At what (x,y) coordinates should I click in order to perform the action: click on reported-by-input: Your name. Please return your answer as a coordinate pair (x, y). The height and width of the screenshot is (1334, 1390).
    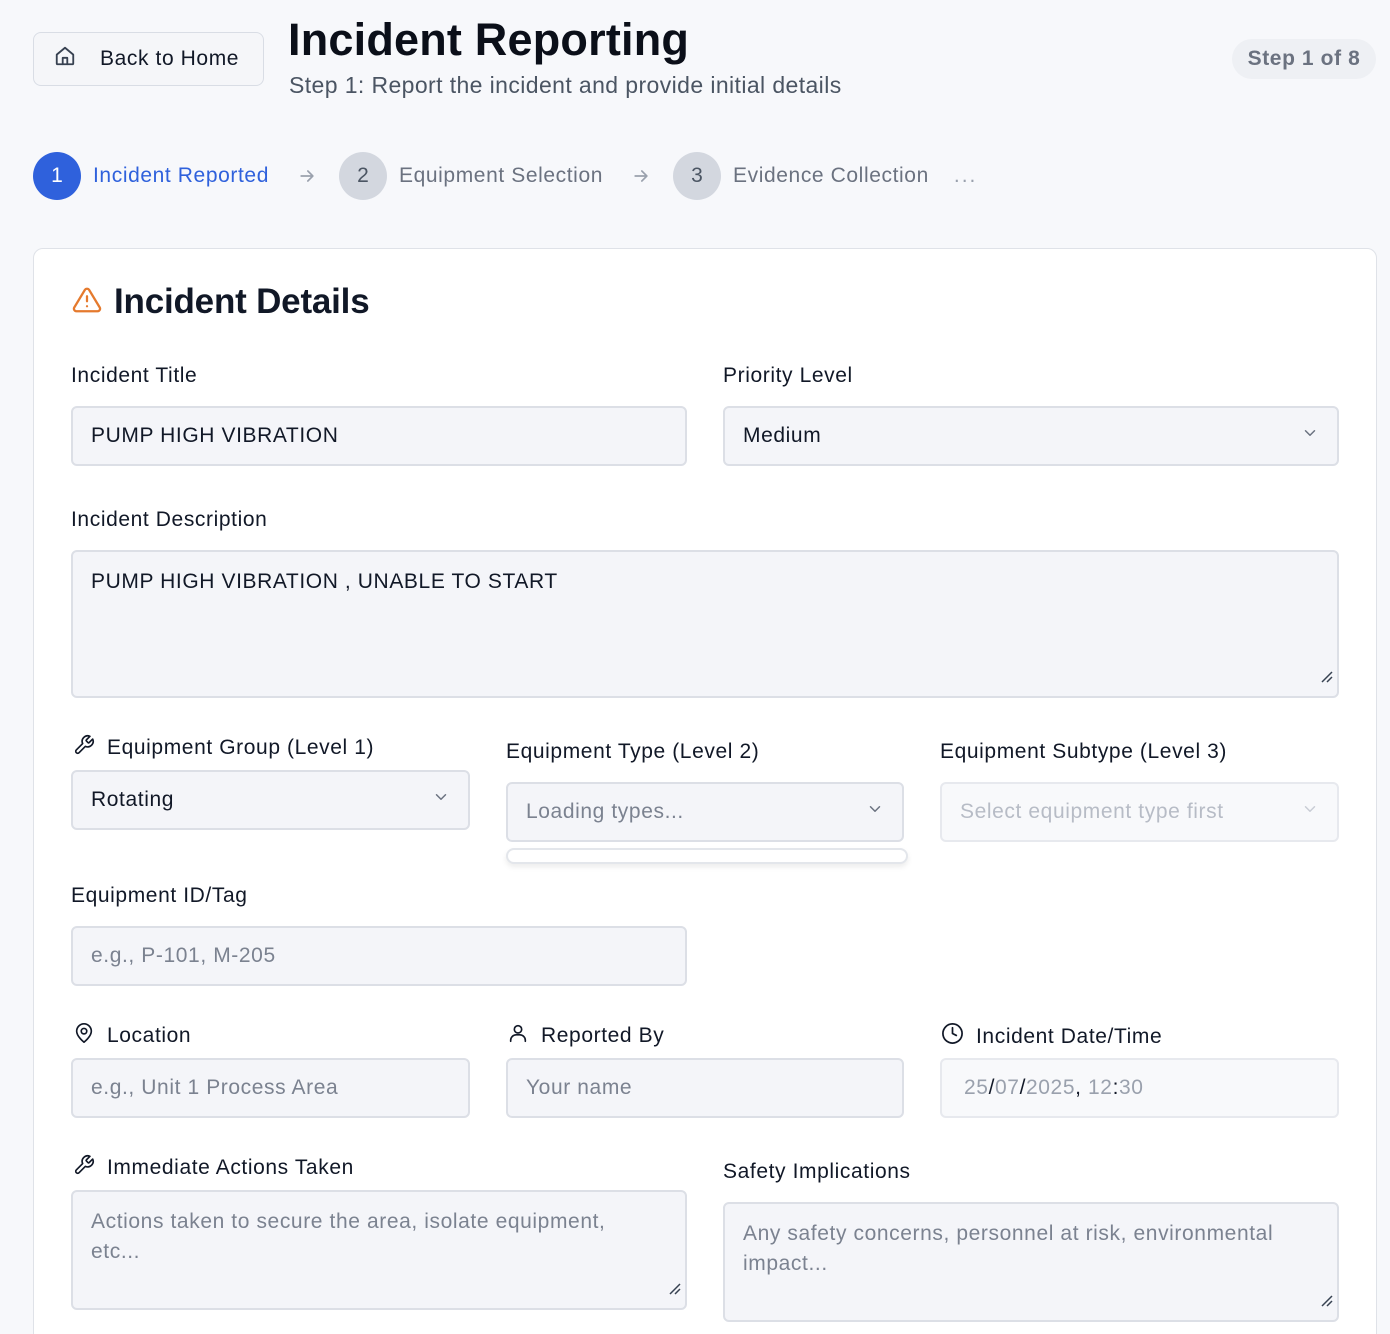
    Looking at the image, I should click on (705, 1088).